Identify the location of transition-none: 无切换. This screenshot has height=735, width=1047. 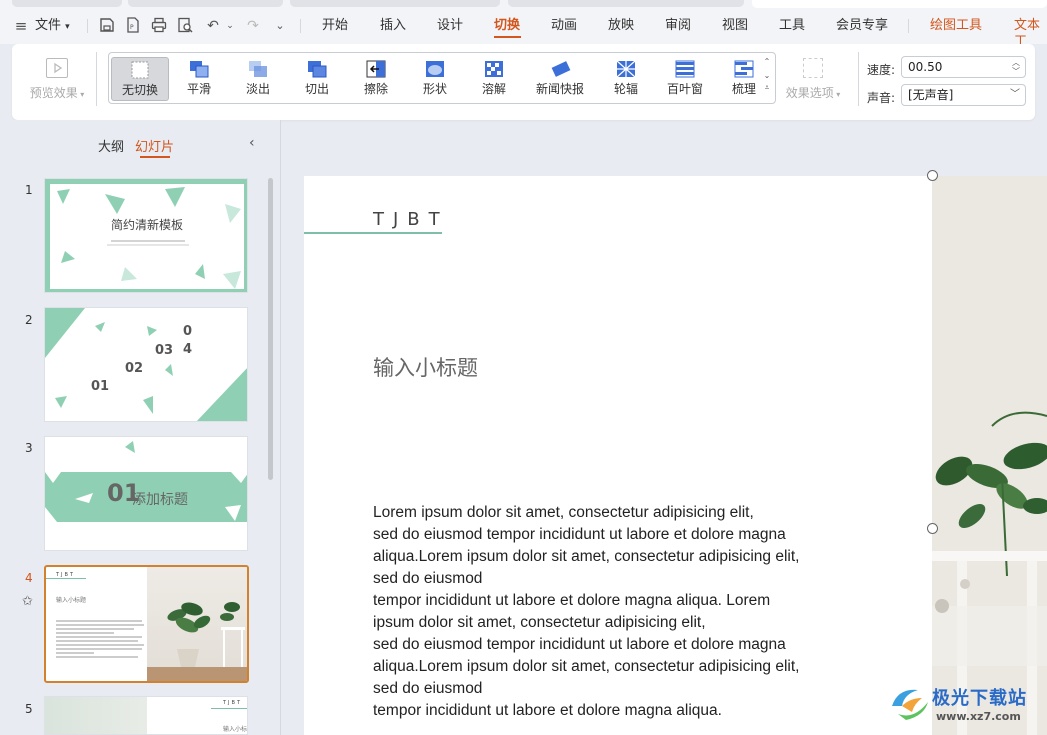
(140, 79).